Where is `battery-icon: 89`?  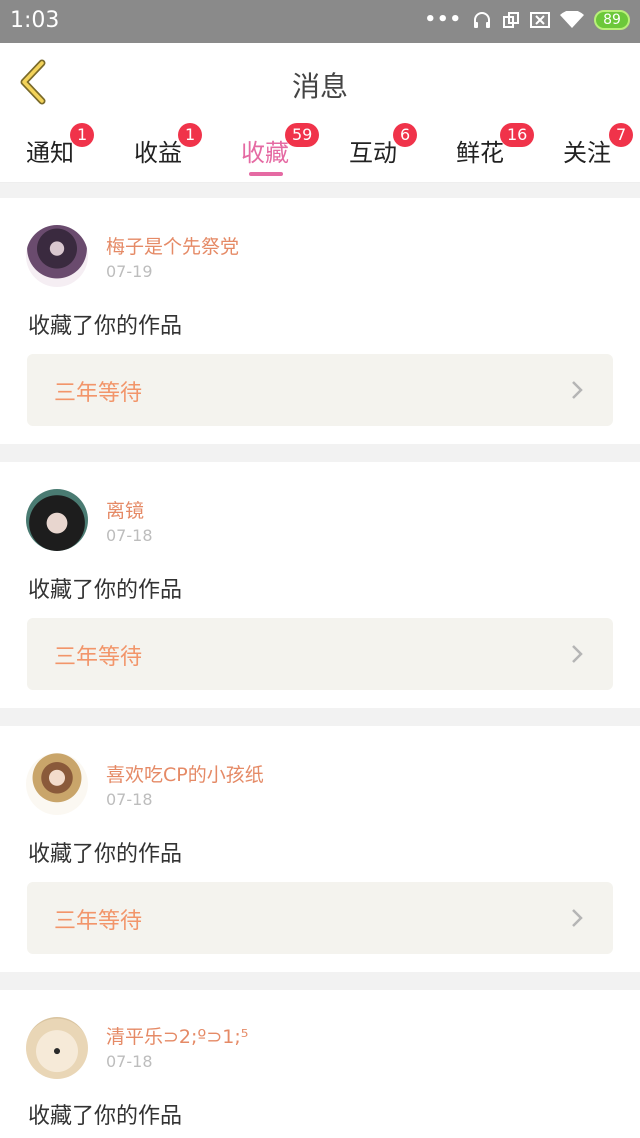
battery-icon: 89 is located at coordinates (612, 19).